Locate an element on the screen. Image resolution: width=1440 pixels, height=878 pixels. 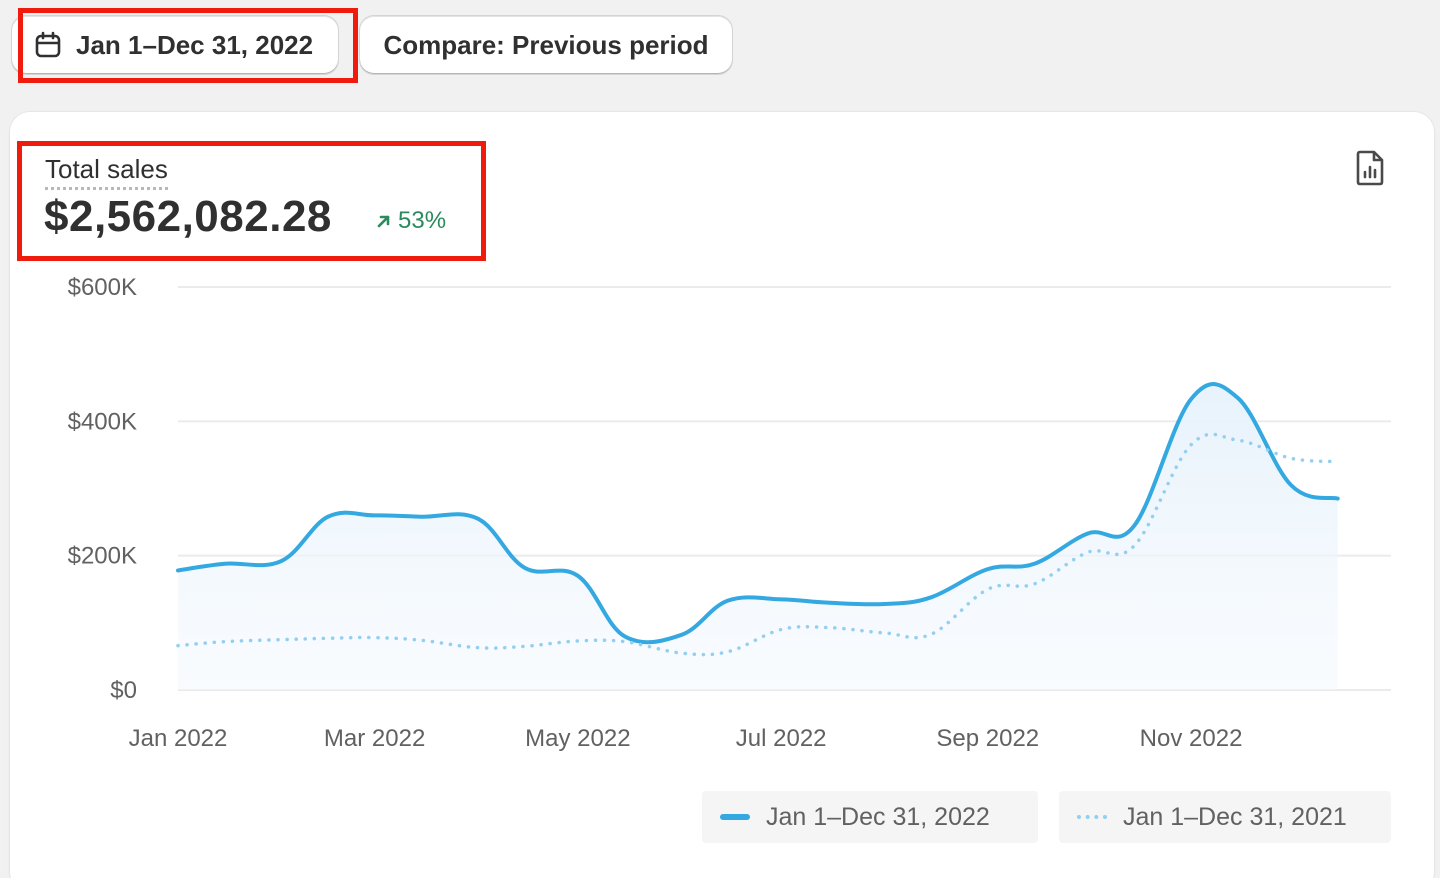
legend-item-current: Jan 1–Dec 31, 2022 is located at coordinates (870, 817).